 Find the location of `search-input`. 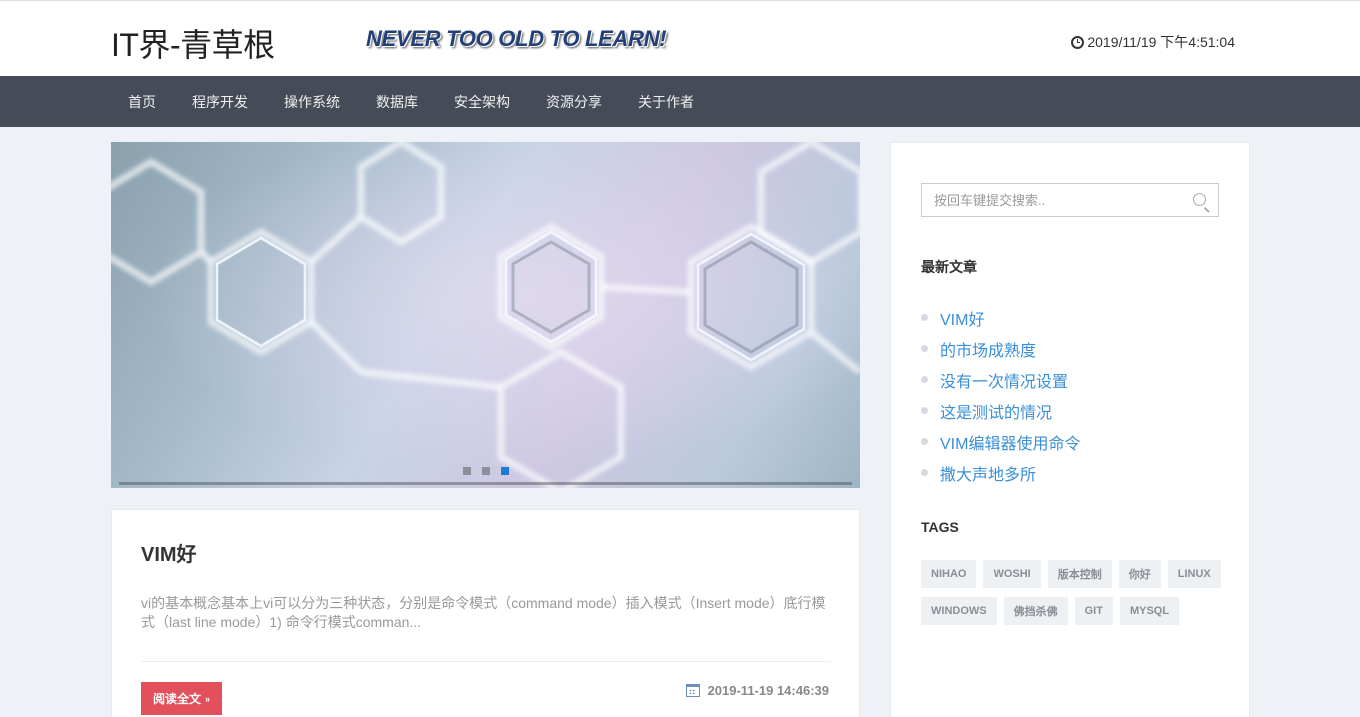

search-input is located at coordinates (1070, 200).